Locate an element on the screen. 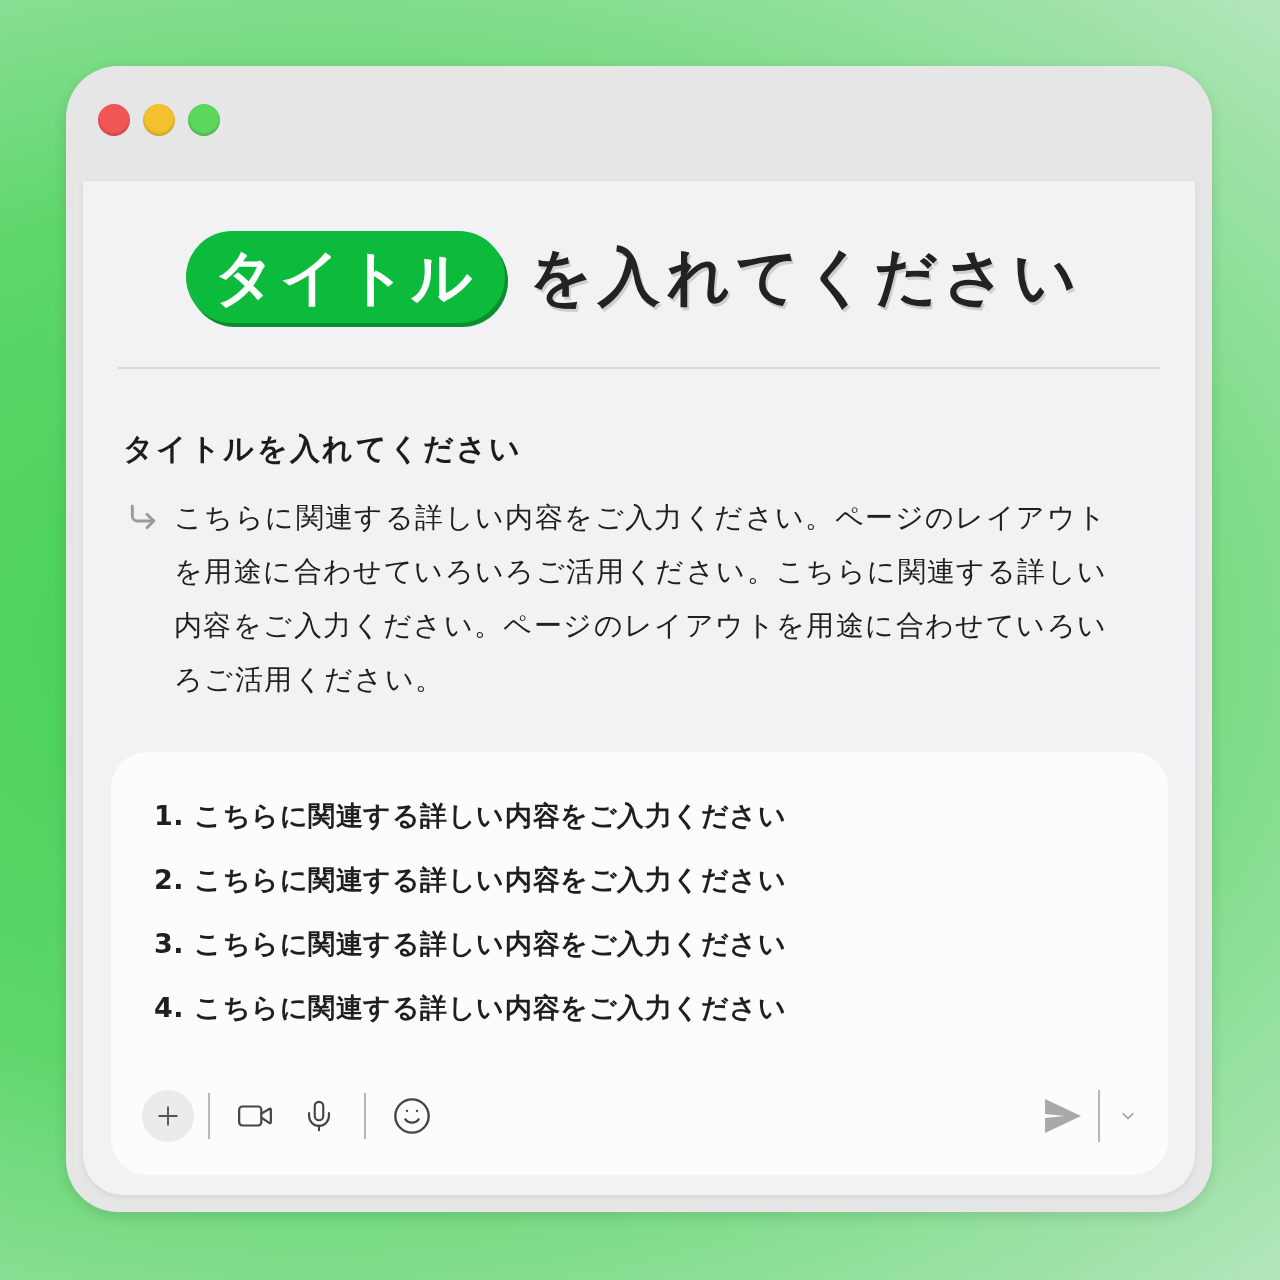  list-item: 2. こちらに関連する詳しい内容をご入力ください is located at coordinates (470, 879).